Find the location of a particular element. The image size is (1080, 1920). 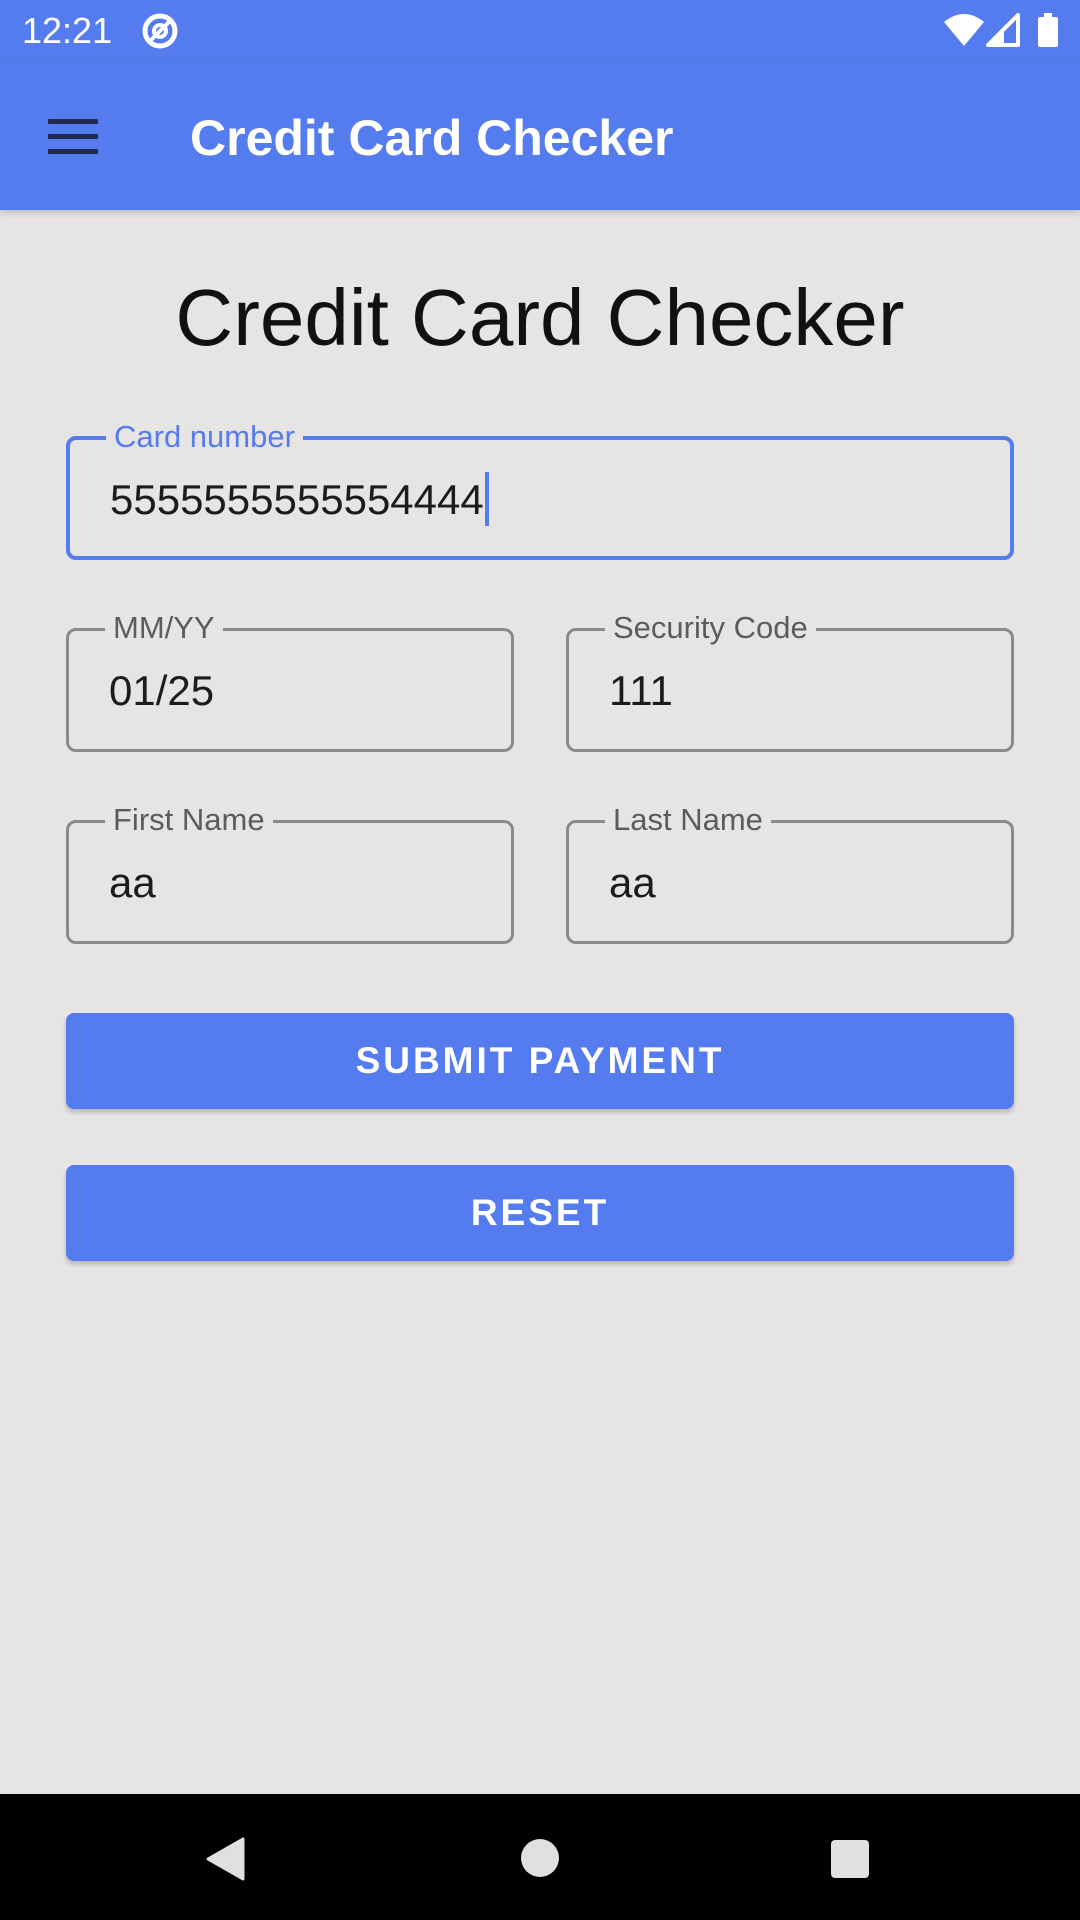

back-triangle-icon is located at coordinates (225, 1859).